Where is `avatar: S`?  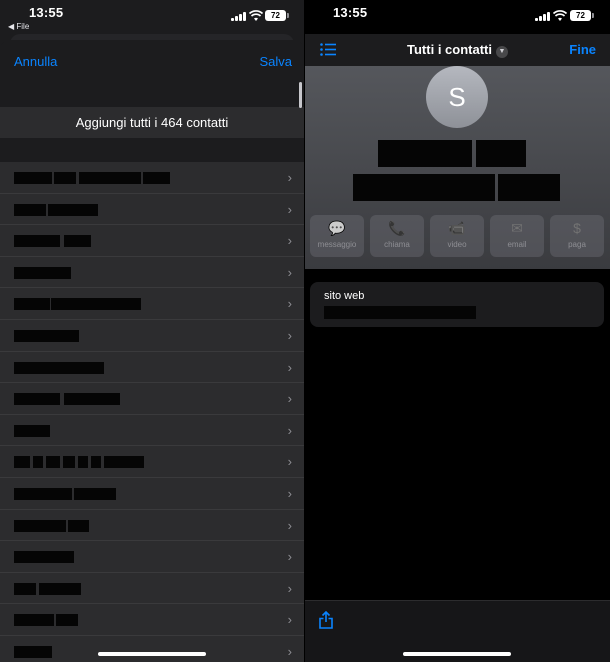 avatar: S is located at coordinates (457, 97).